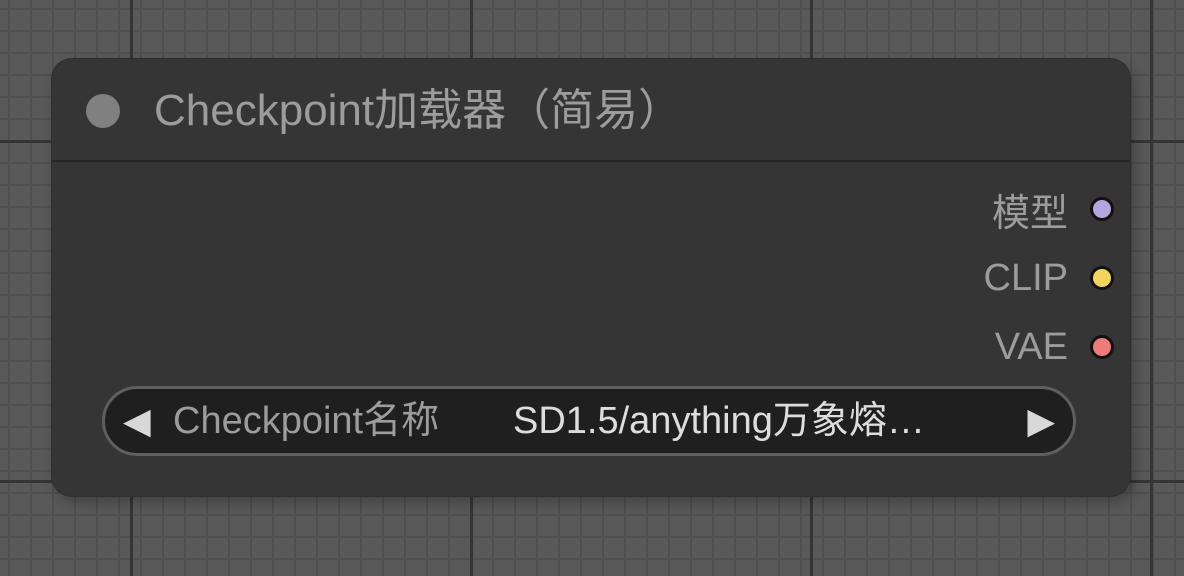 The width and height of the screenshot is (1184, 576). I want to click on previous-arrow-icon: ◀, so click(137, 421).